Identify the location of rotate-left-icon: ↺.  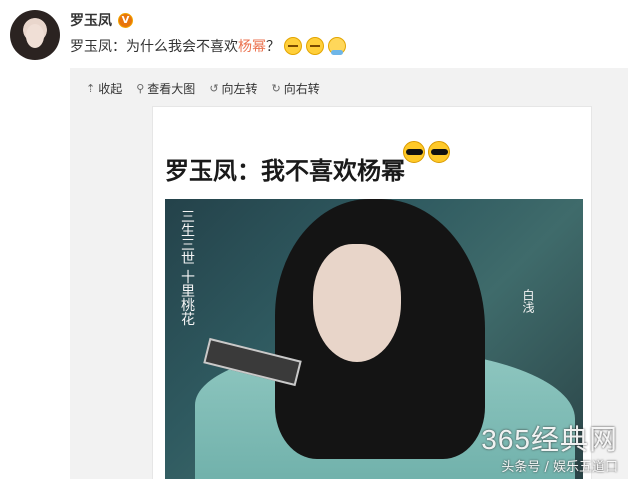
(214, 88).